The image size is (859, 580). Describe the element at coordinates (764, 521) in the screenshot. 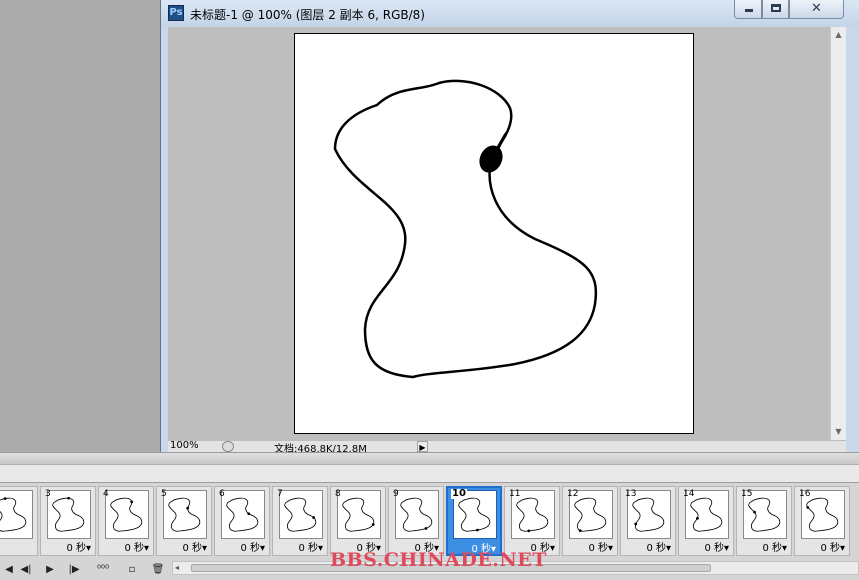

I see `animation-frame: 15 0 秒▾` at that location.